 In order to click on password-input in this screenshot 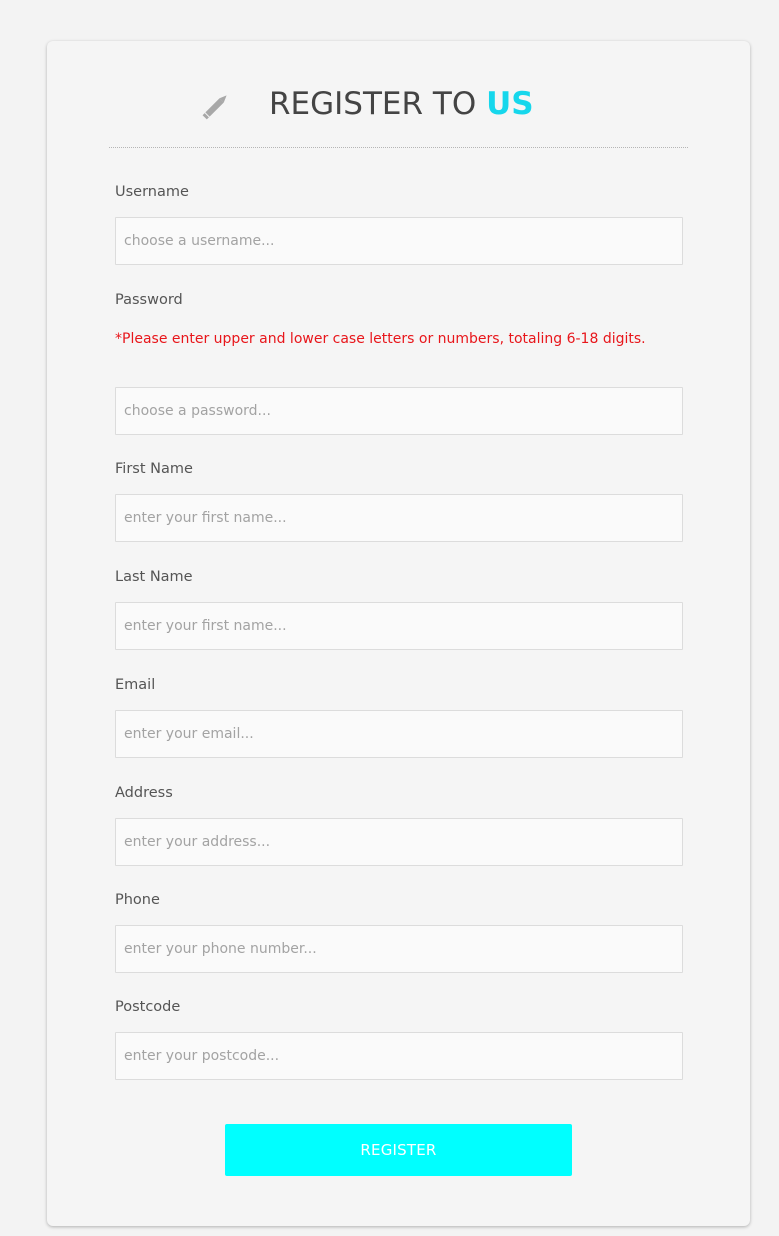, I will do `click(399, 411)`.